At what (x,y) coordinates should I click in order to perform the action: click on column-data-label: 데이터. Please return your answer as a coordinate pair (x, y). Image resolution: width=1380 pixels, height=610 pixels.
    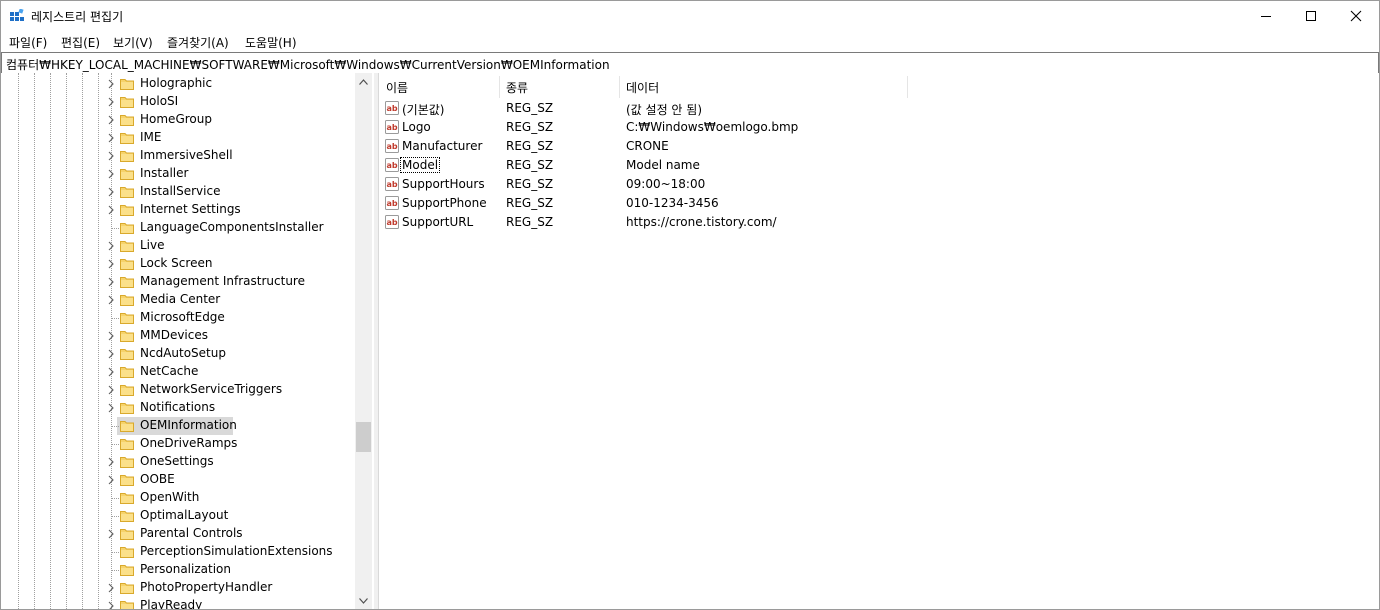
    Looking at the image, I should click on (643, 88).